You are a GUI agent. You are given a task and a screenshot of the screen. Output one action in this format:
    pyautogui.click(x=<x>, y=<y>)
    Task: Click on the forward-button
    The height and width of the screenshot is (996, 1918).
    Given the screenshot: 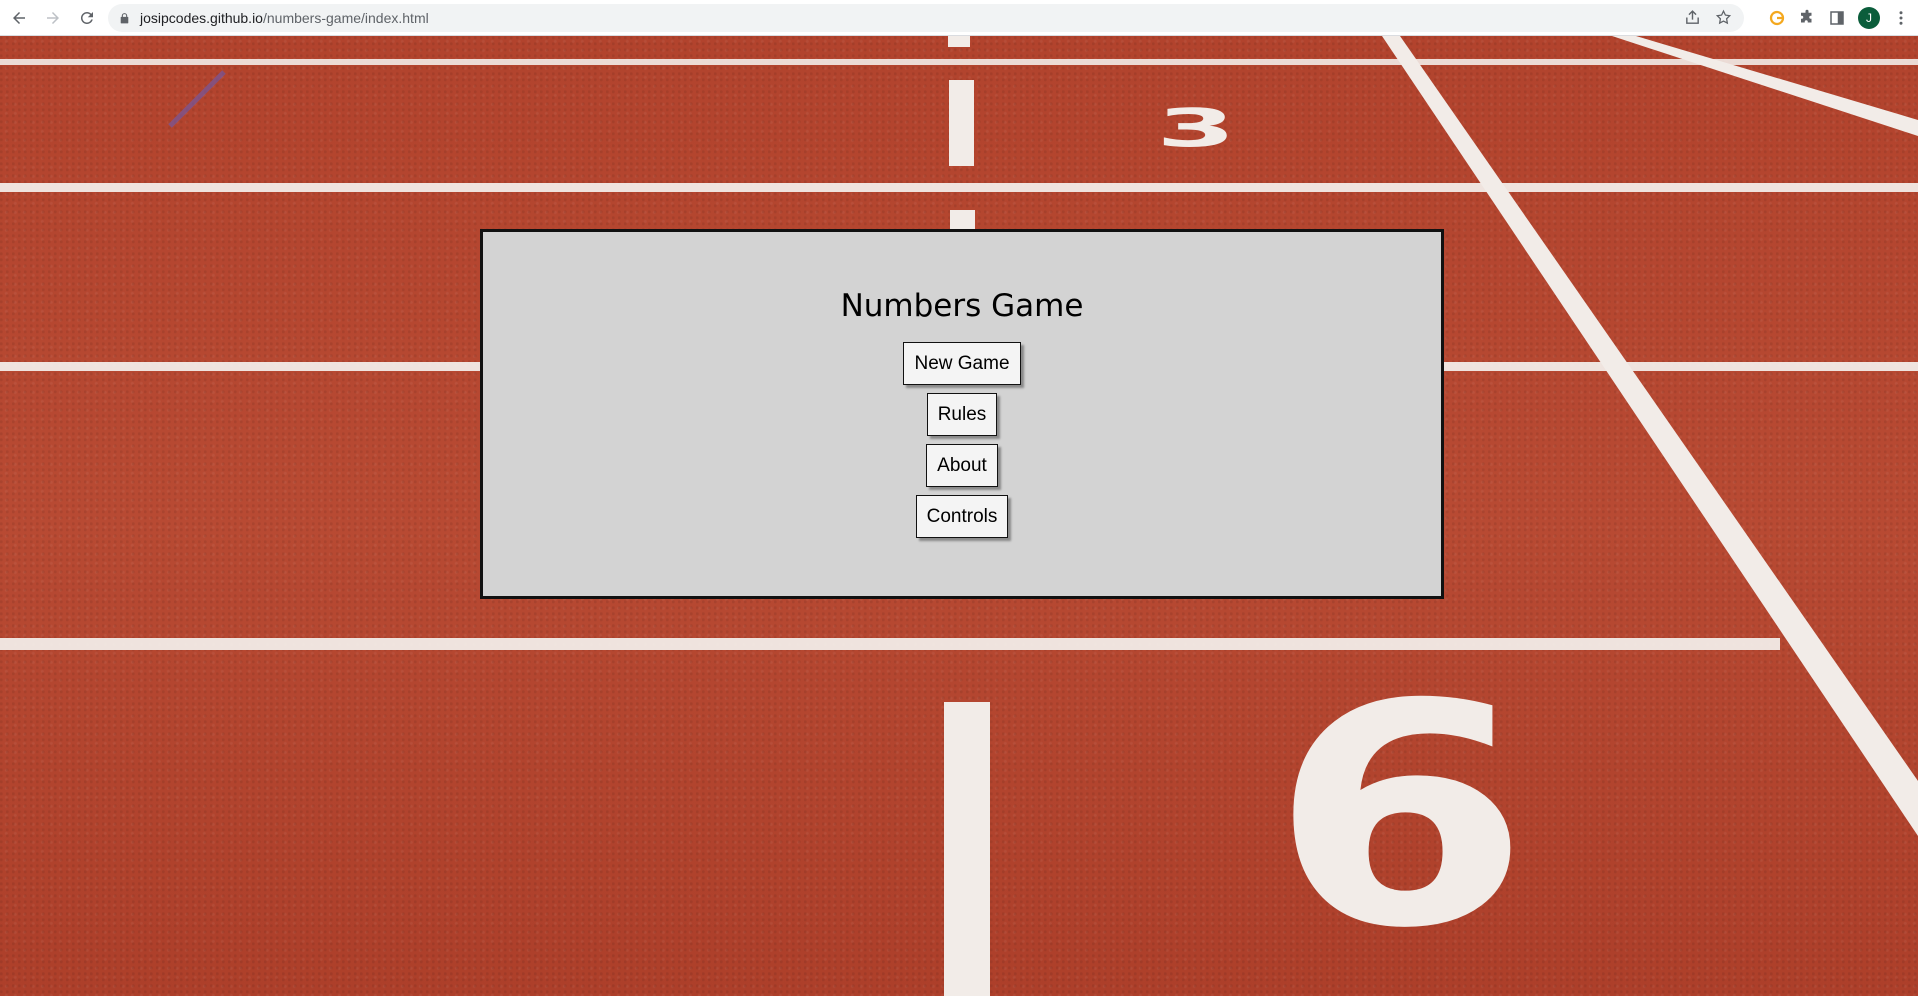 What is the action you would take?
    pyautogui.click(x=53, y=18)
    